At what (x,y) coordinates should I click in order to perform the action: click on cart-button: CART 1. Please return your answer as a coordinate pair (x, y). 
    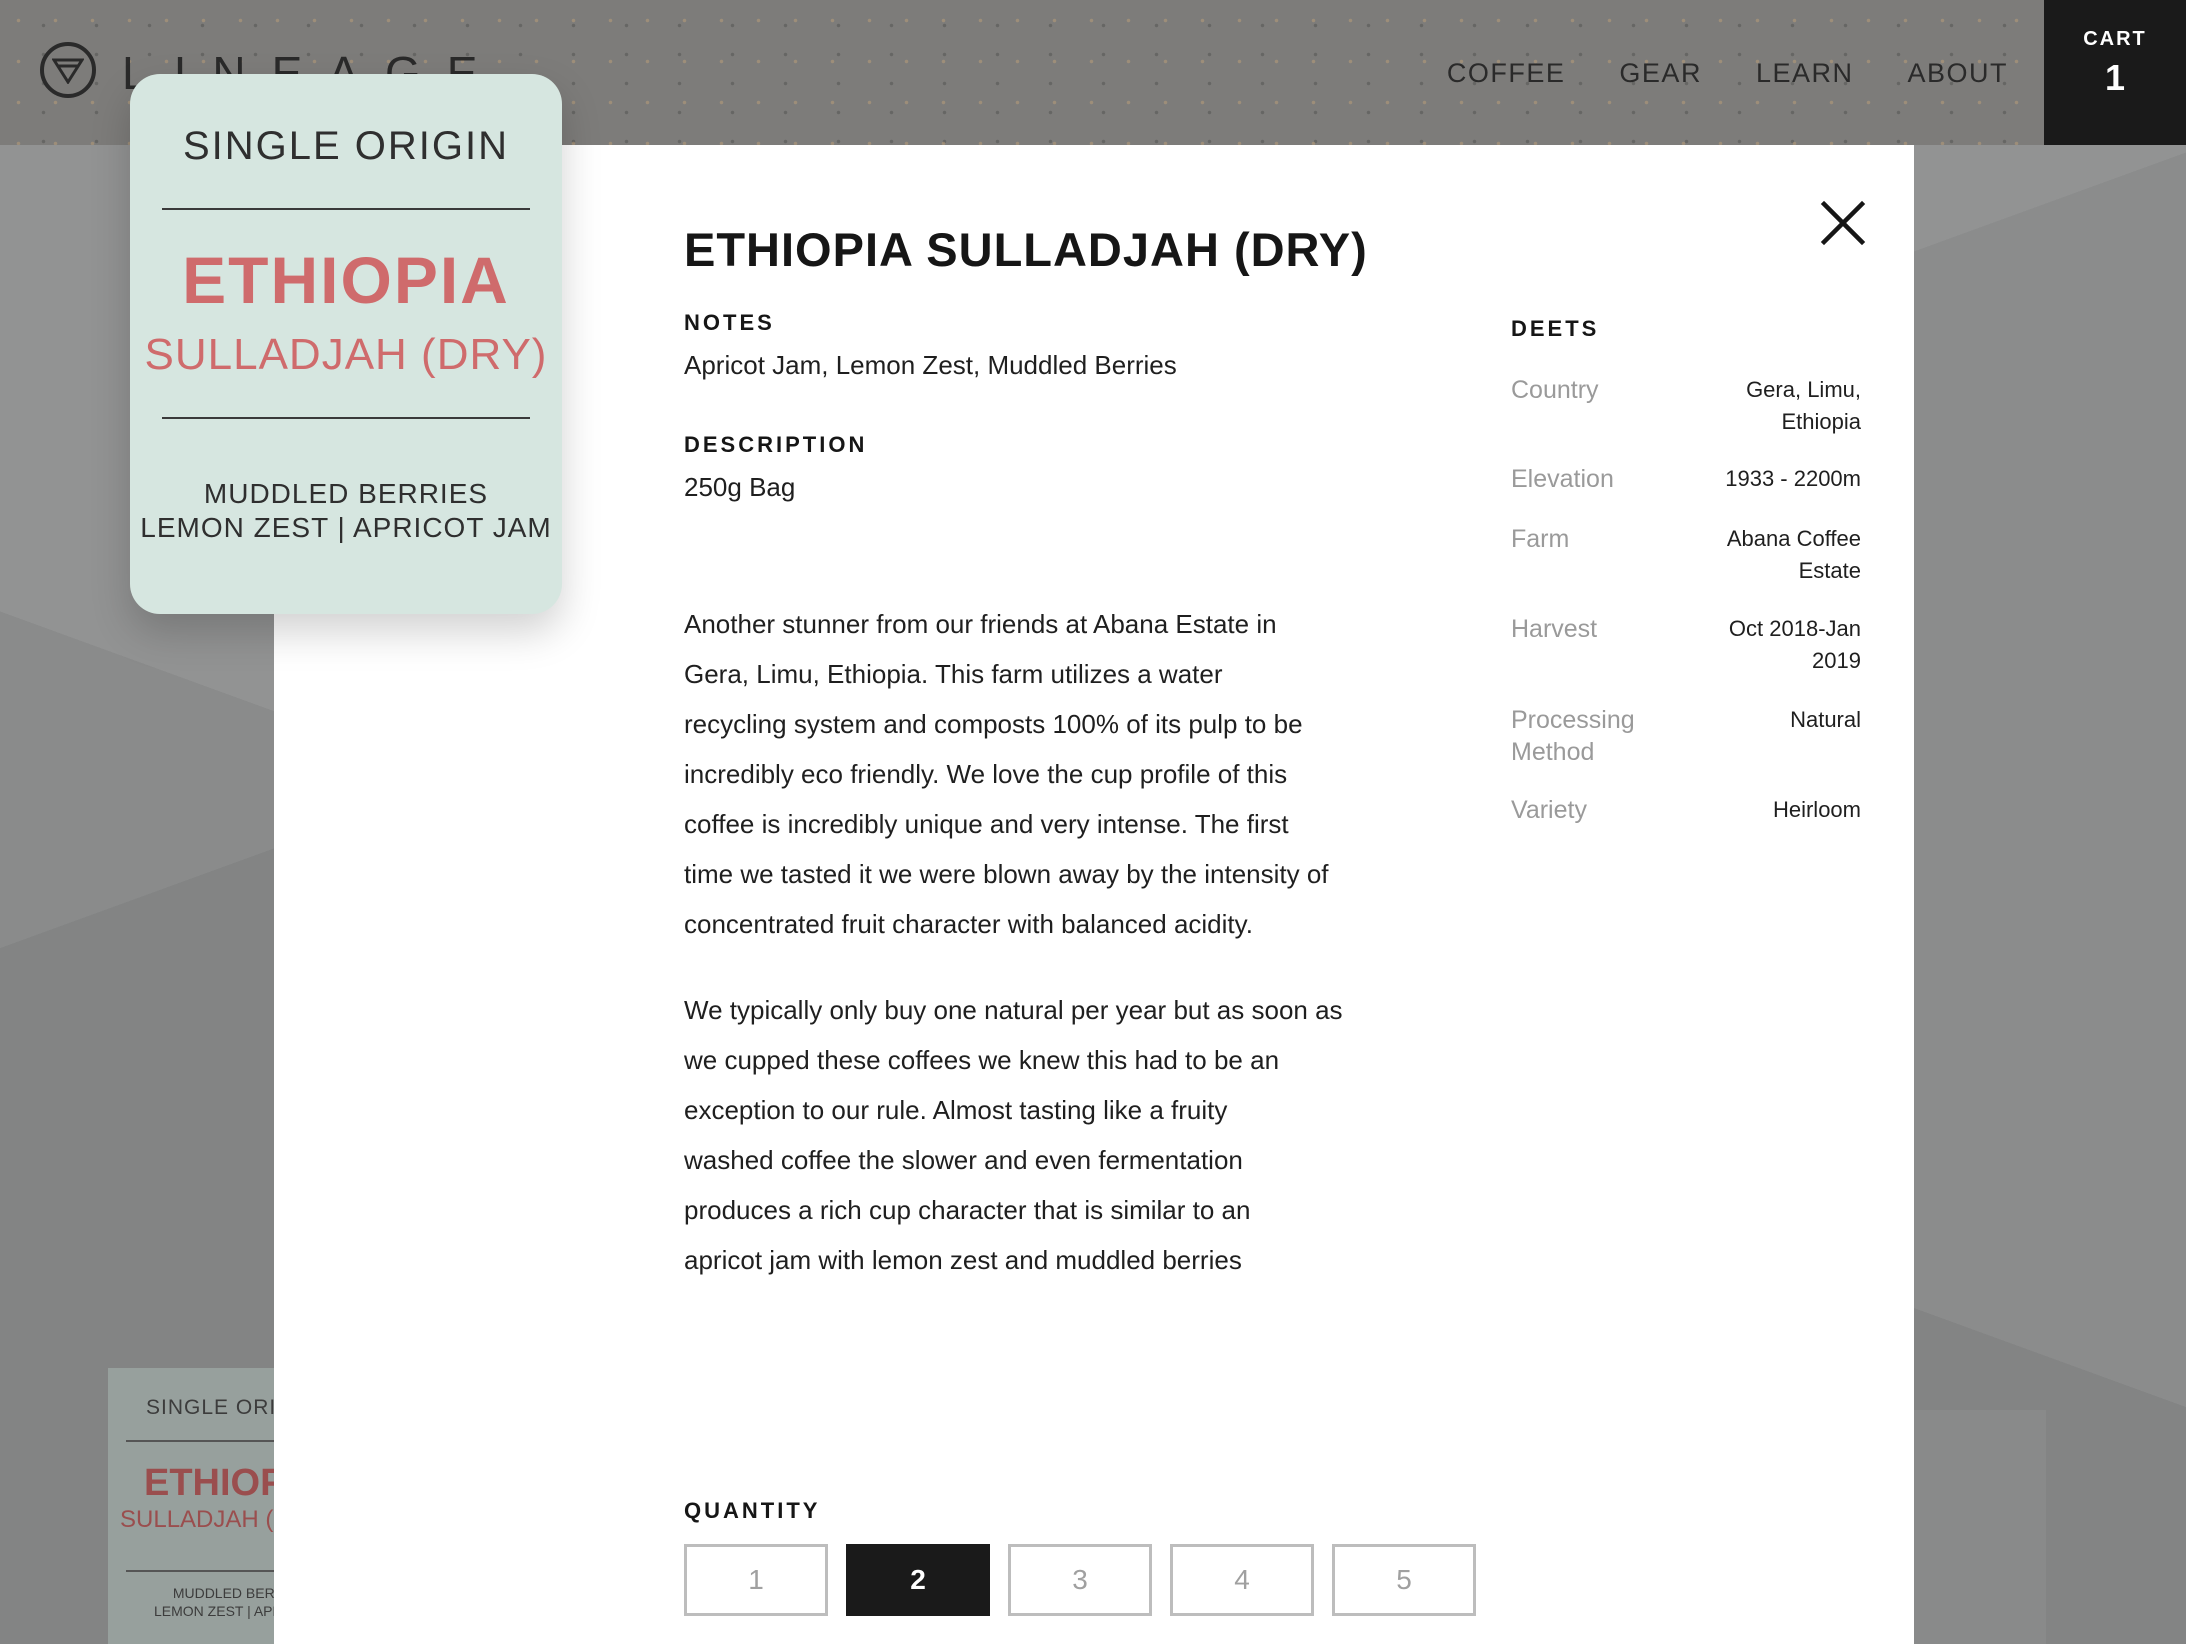
    Looking at the image, I should click on (2115, 72).